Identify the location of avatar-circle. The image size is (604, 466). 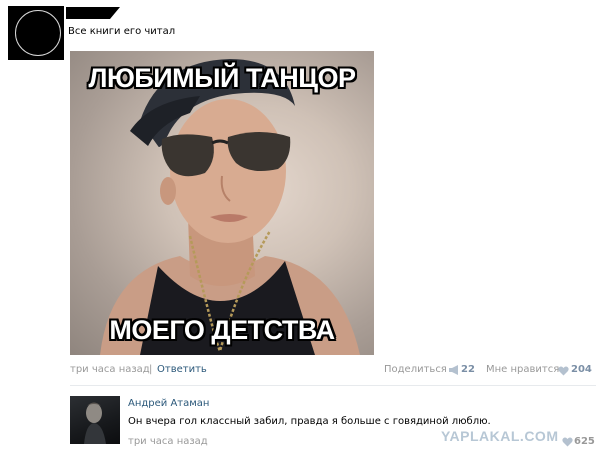
(38, 33).